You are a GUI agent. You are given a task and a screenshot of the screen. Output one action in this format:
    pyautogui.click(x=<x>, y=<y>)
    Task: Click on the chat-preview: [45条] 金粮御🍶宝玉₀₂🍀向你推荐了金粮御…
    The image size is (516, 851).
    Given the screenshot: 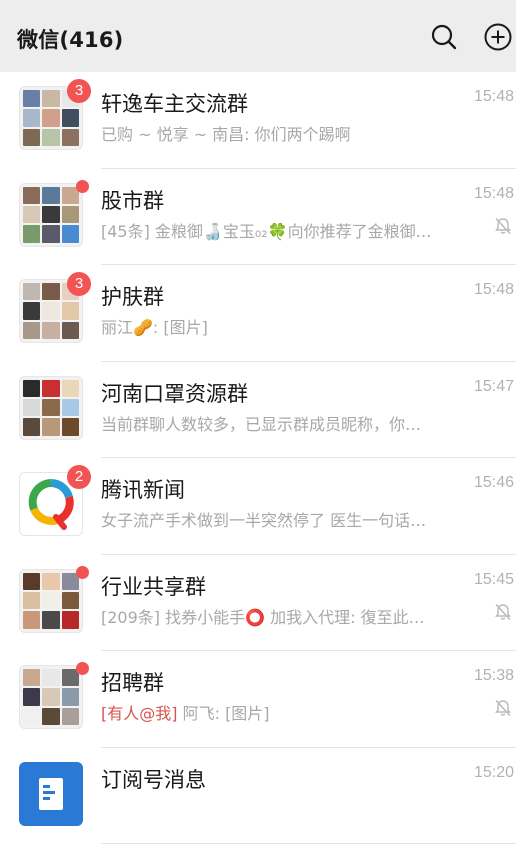 What is the action you would take?
    pyautogui.click(x=266, y=231)
    